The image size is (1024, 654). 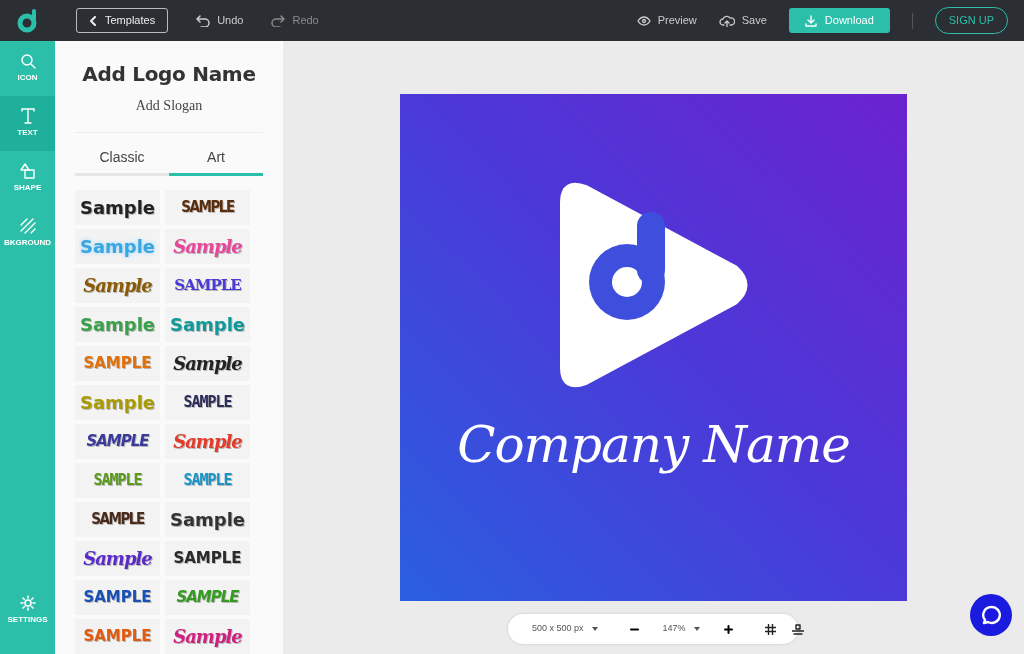 What do you see at coordinates (565, 629) in the screenshot?
I see `canvas-size-dropdown: 500 x 500 px` at bounding box center [565, 629].